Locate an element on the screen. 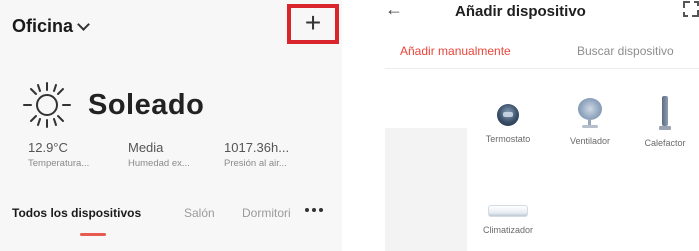  tab-salon: Salón is located at coordinates (199, 213).